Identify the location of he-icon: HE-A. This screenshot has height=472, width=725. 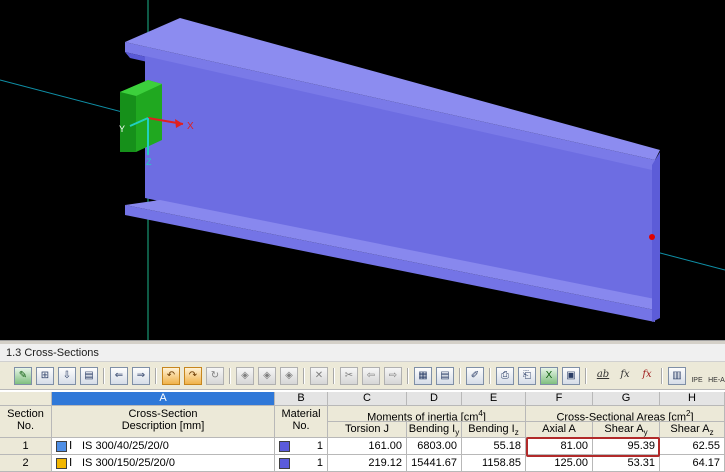
(716, 376).